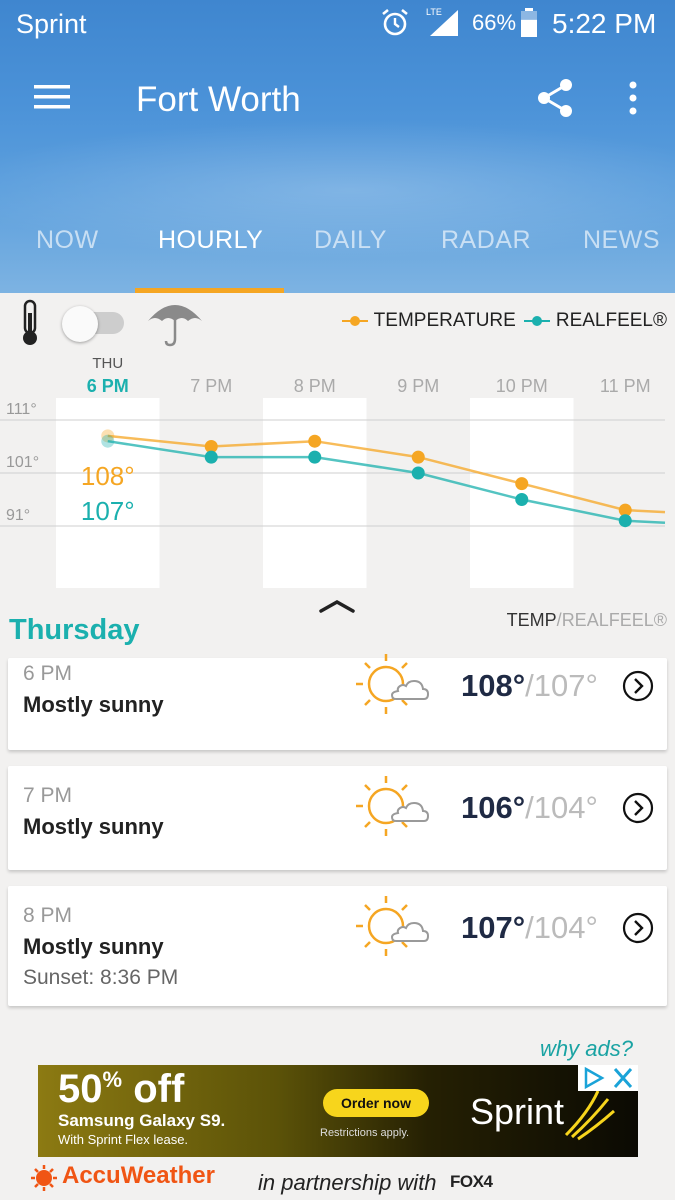 The height and width of the screenshot is (1200, 675). Describe the element at coordinates (18, 515) in the screenshot. I see `y-tick-label: 91°` at that location.